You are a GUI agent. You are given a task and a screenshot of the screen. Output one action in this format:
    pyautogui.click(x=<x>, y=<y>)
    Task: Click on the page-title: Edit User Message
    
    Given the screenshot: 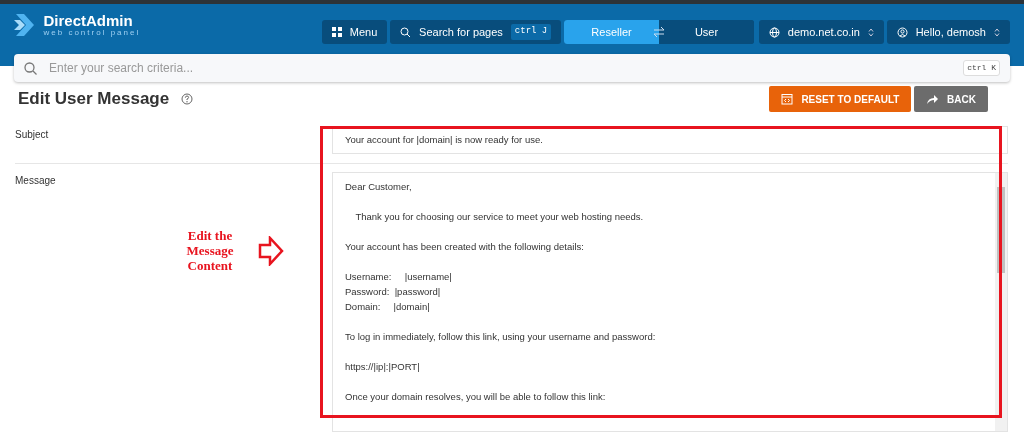 What is the action you would take?
    pyautogui.click(x=94, y=99)
    